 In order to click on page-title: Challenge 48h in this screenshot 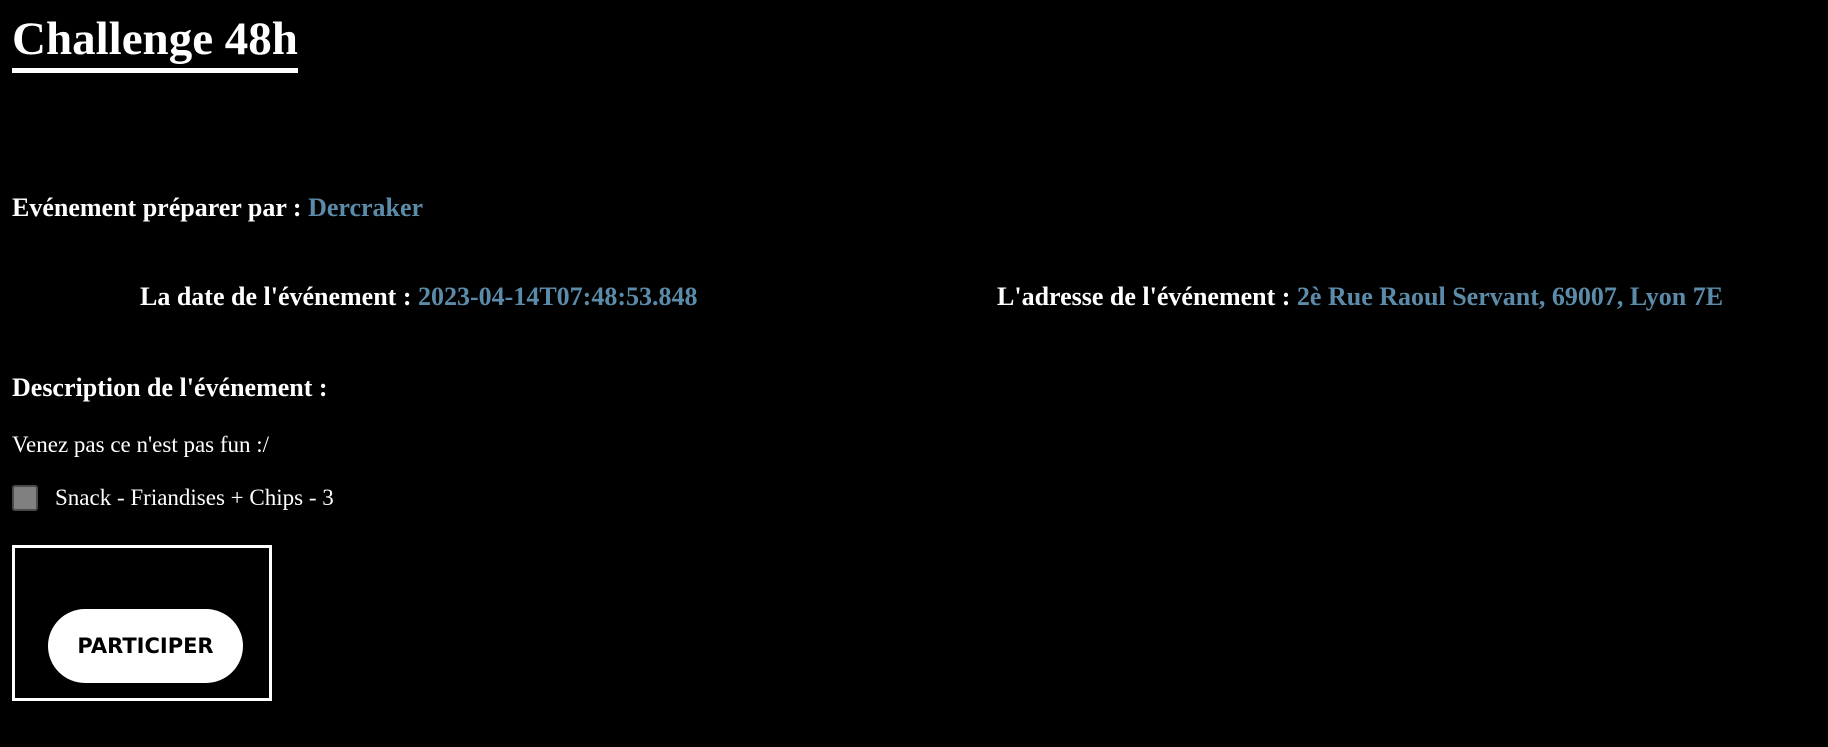, I will do `click(155, 41)`.